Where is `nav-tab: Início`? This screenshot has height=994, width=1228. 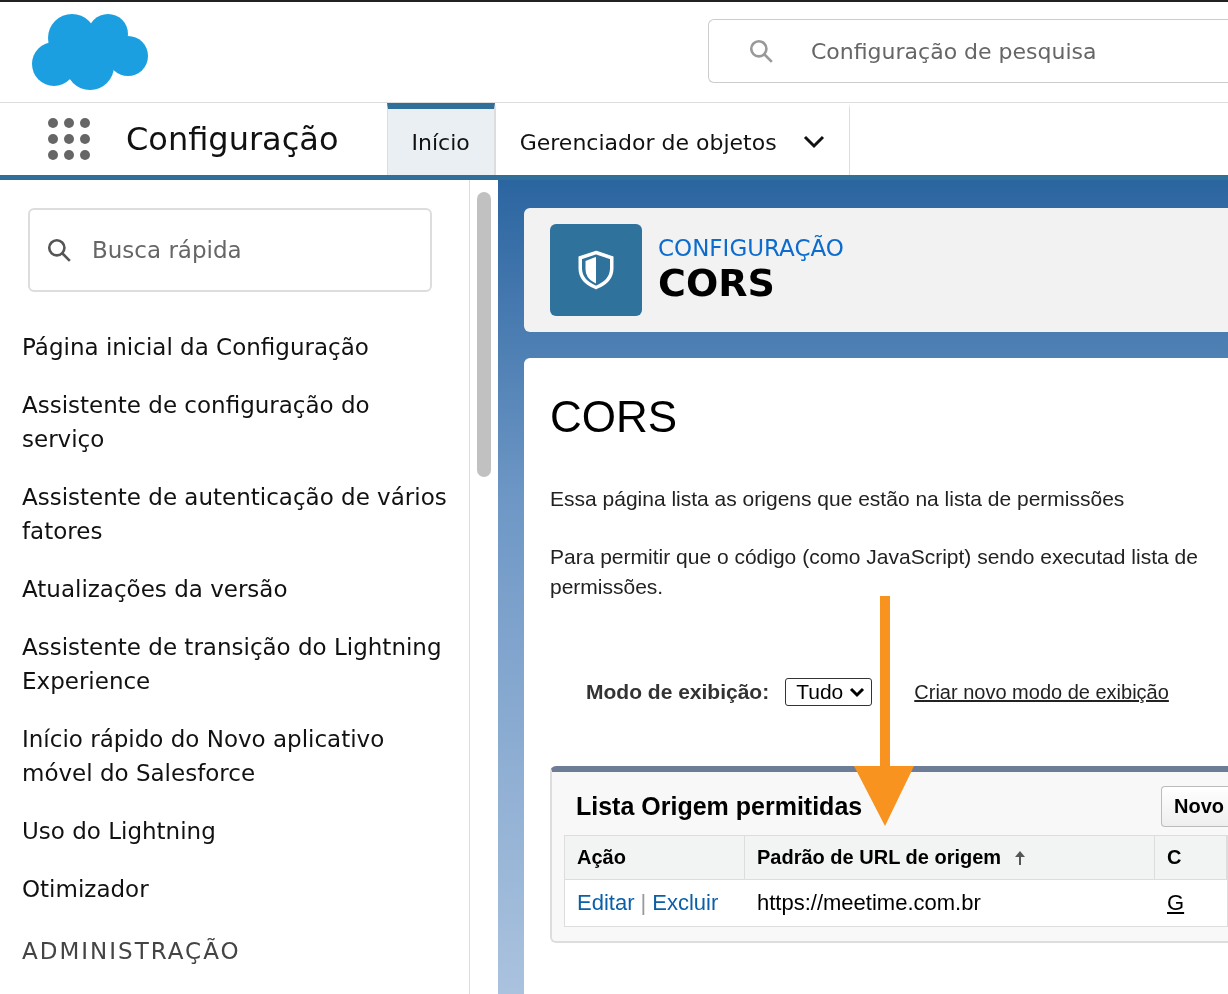 nav-tab: Início is located at coordinates (440, 139).